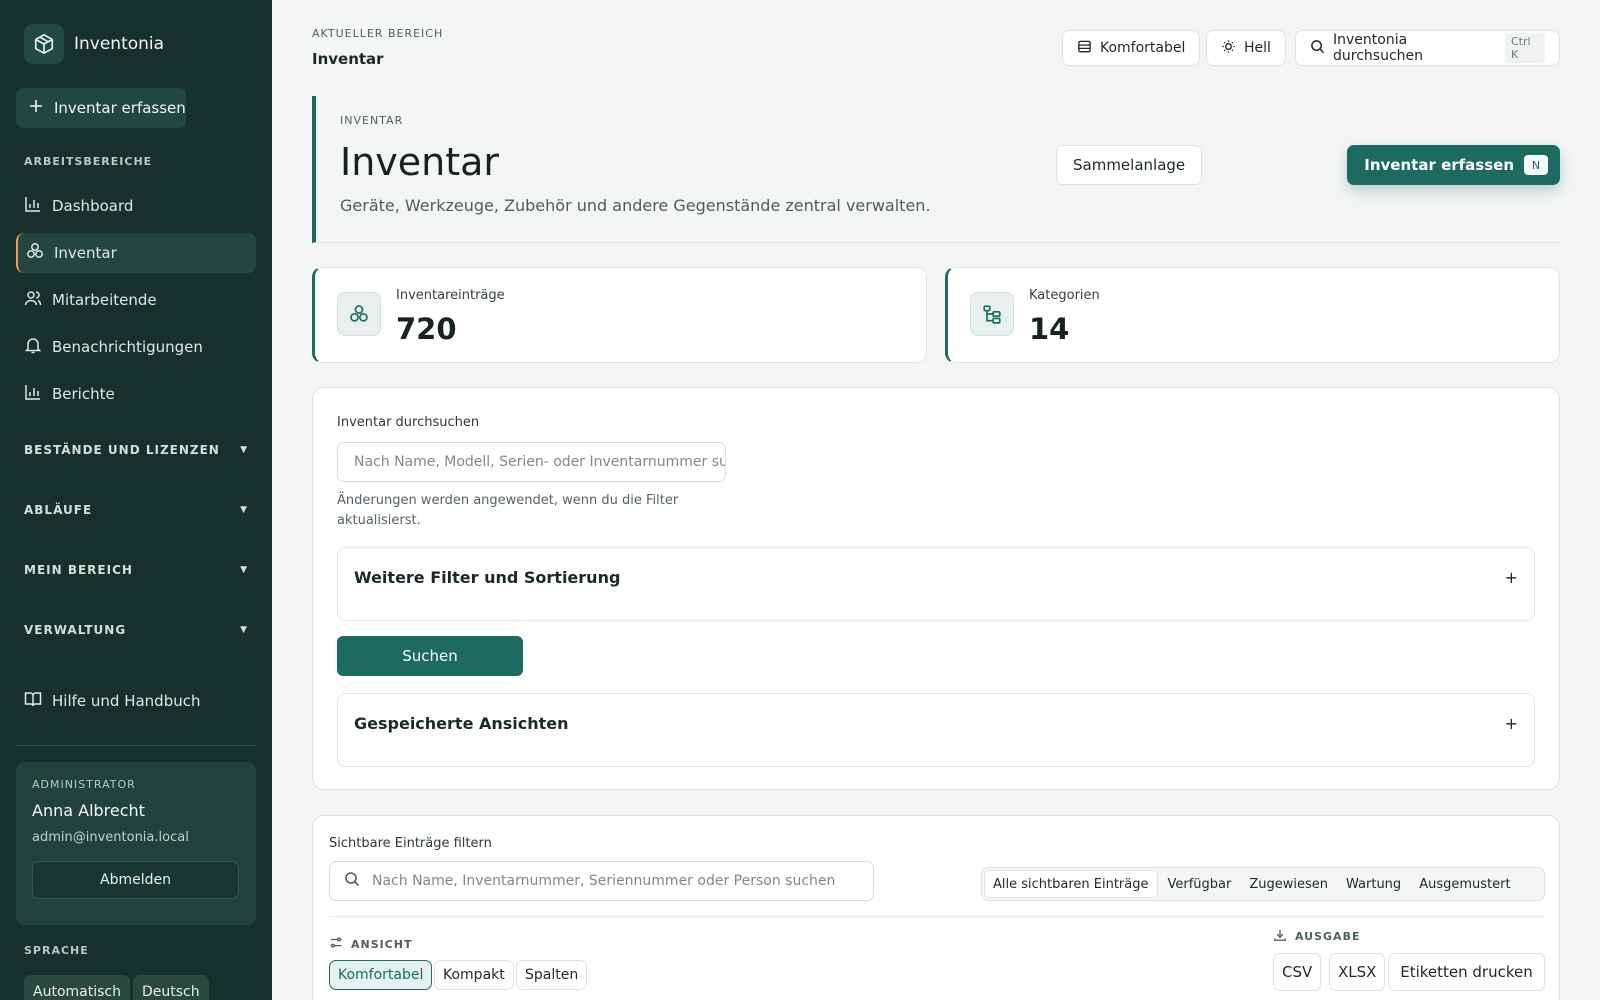 The height and width of the screenshot is (1000, 1600). I want to click on sidebar-add-inventory-button: Inventar erfassen, so click(101, 108).